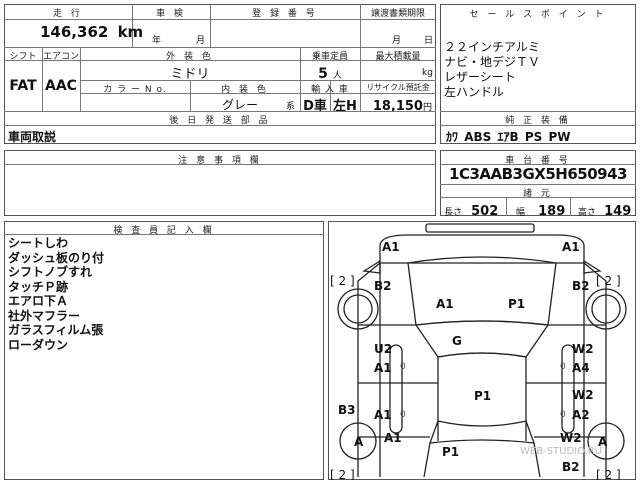 The image size is (640, 480). I want to click on transfer-day: 日, so click(429, 41).